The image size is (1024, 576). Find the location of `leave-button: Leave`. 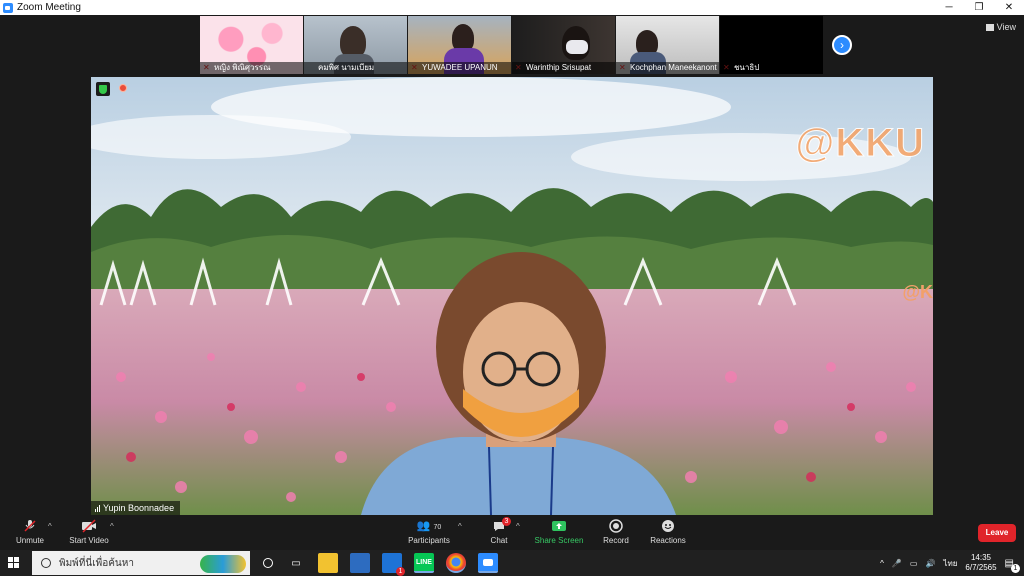

leave-button: Leave is located at coordinates (997, 533).